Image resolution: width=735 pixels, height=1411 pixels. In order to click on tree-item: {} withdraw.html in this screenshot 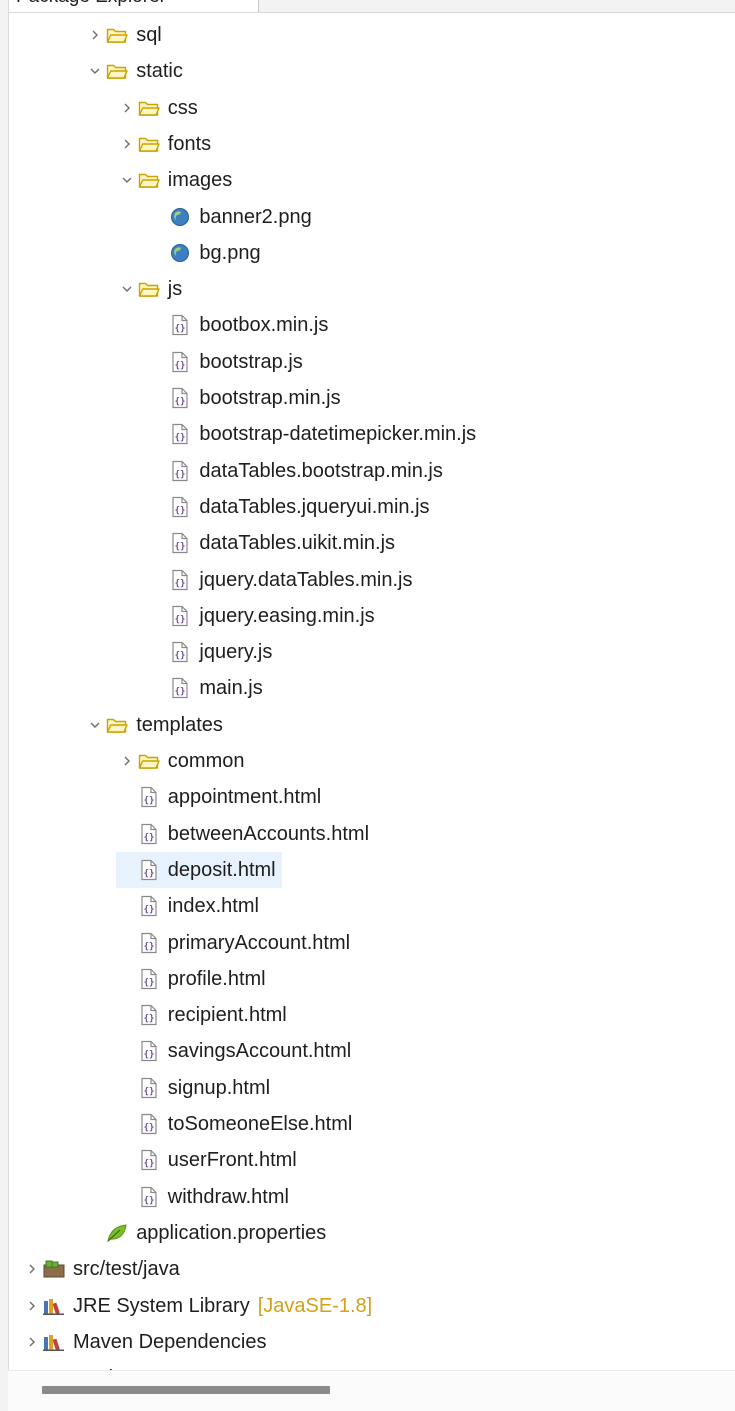, I will do `click(202, 1197)`.